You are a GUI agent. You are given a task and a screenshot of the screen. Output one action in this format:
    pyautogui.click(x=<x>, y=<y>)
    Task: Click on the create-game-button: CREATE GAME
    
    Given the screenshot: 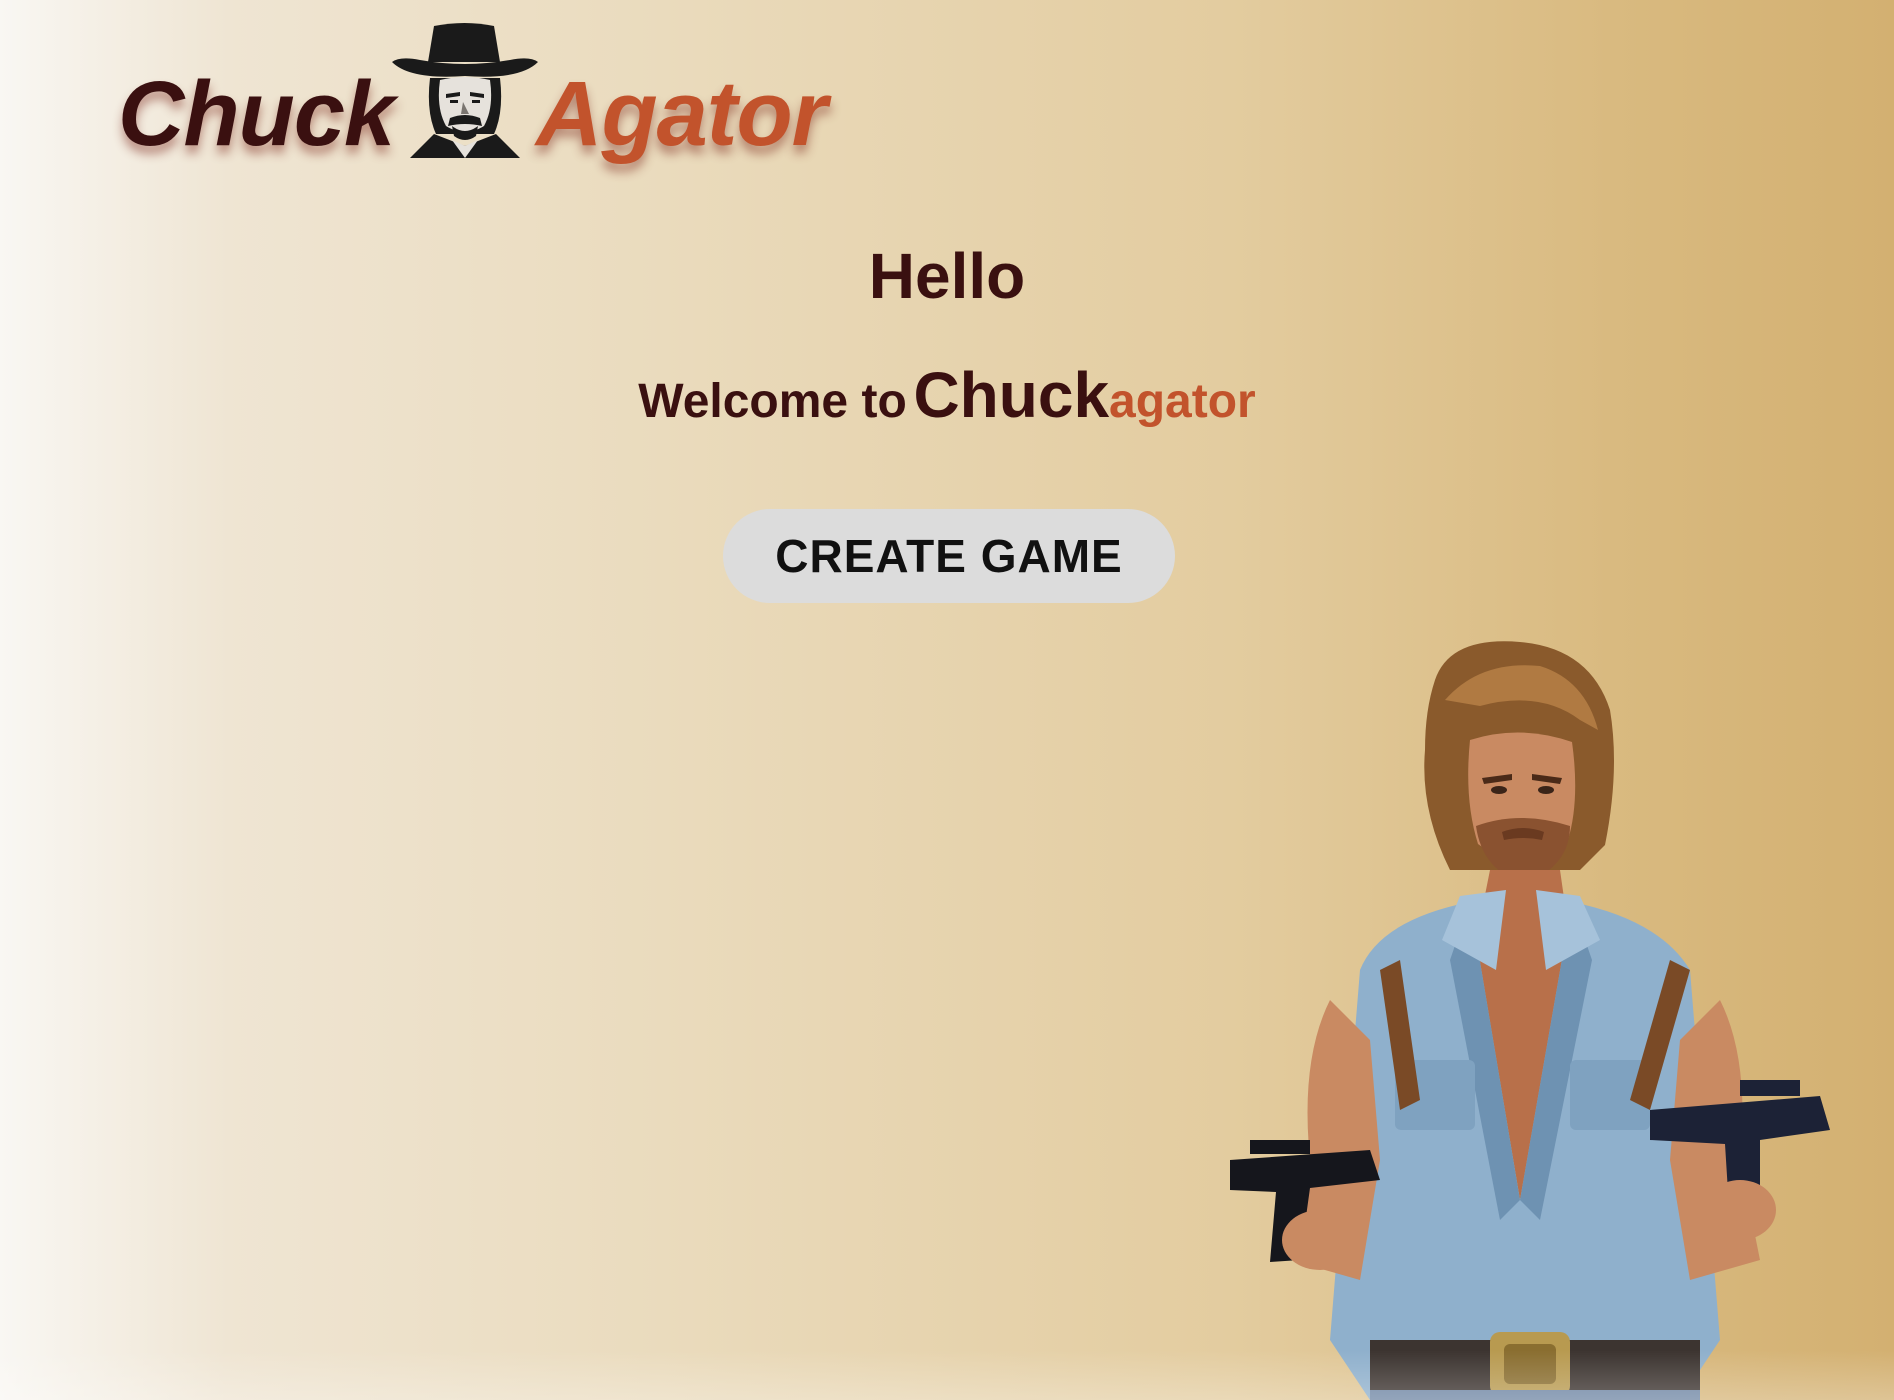 What is the action you would take?
    pyautogui.click(x=949, y=556)
    